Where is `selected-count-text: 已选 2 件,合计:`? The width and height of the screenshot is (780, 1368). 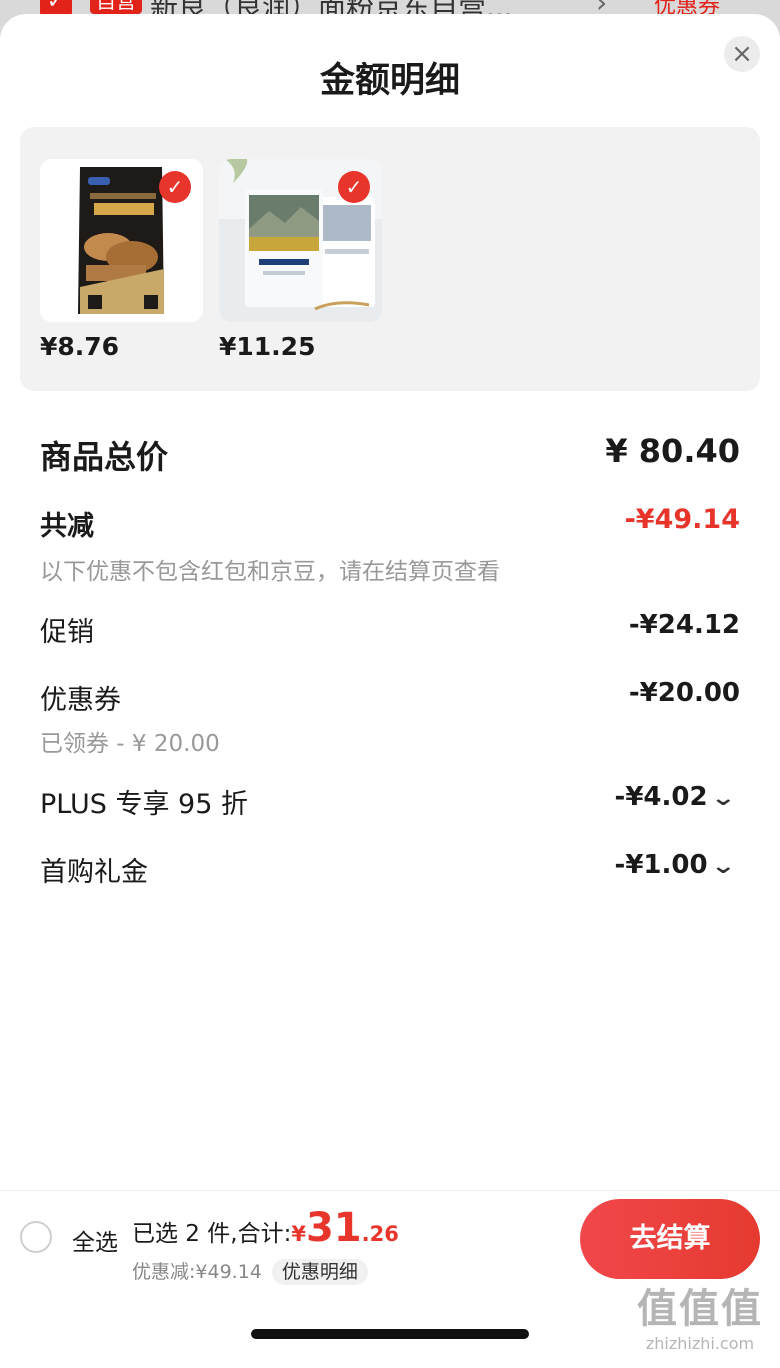 selected-count-text: 已选 2 件,合计: is located at coordinates (212, 1234).